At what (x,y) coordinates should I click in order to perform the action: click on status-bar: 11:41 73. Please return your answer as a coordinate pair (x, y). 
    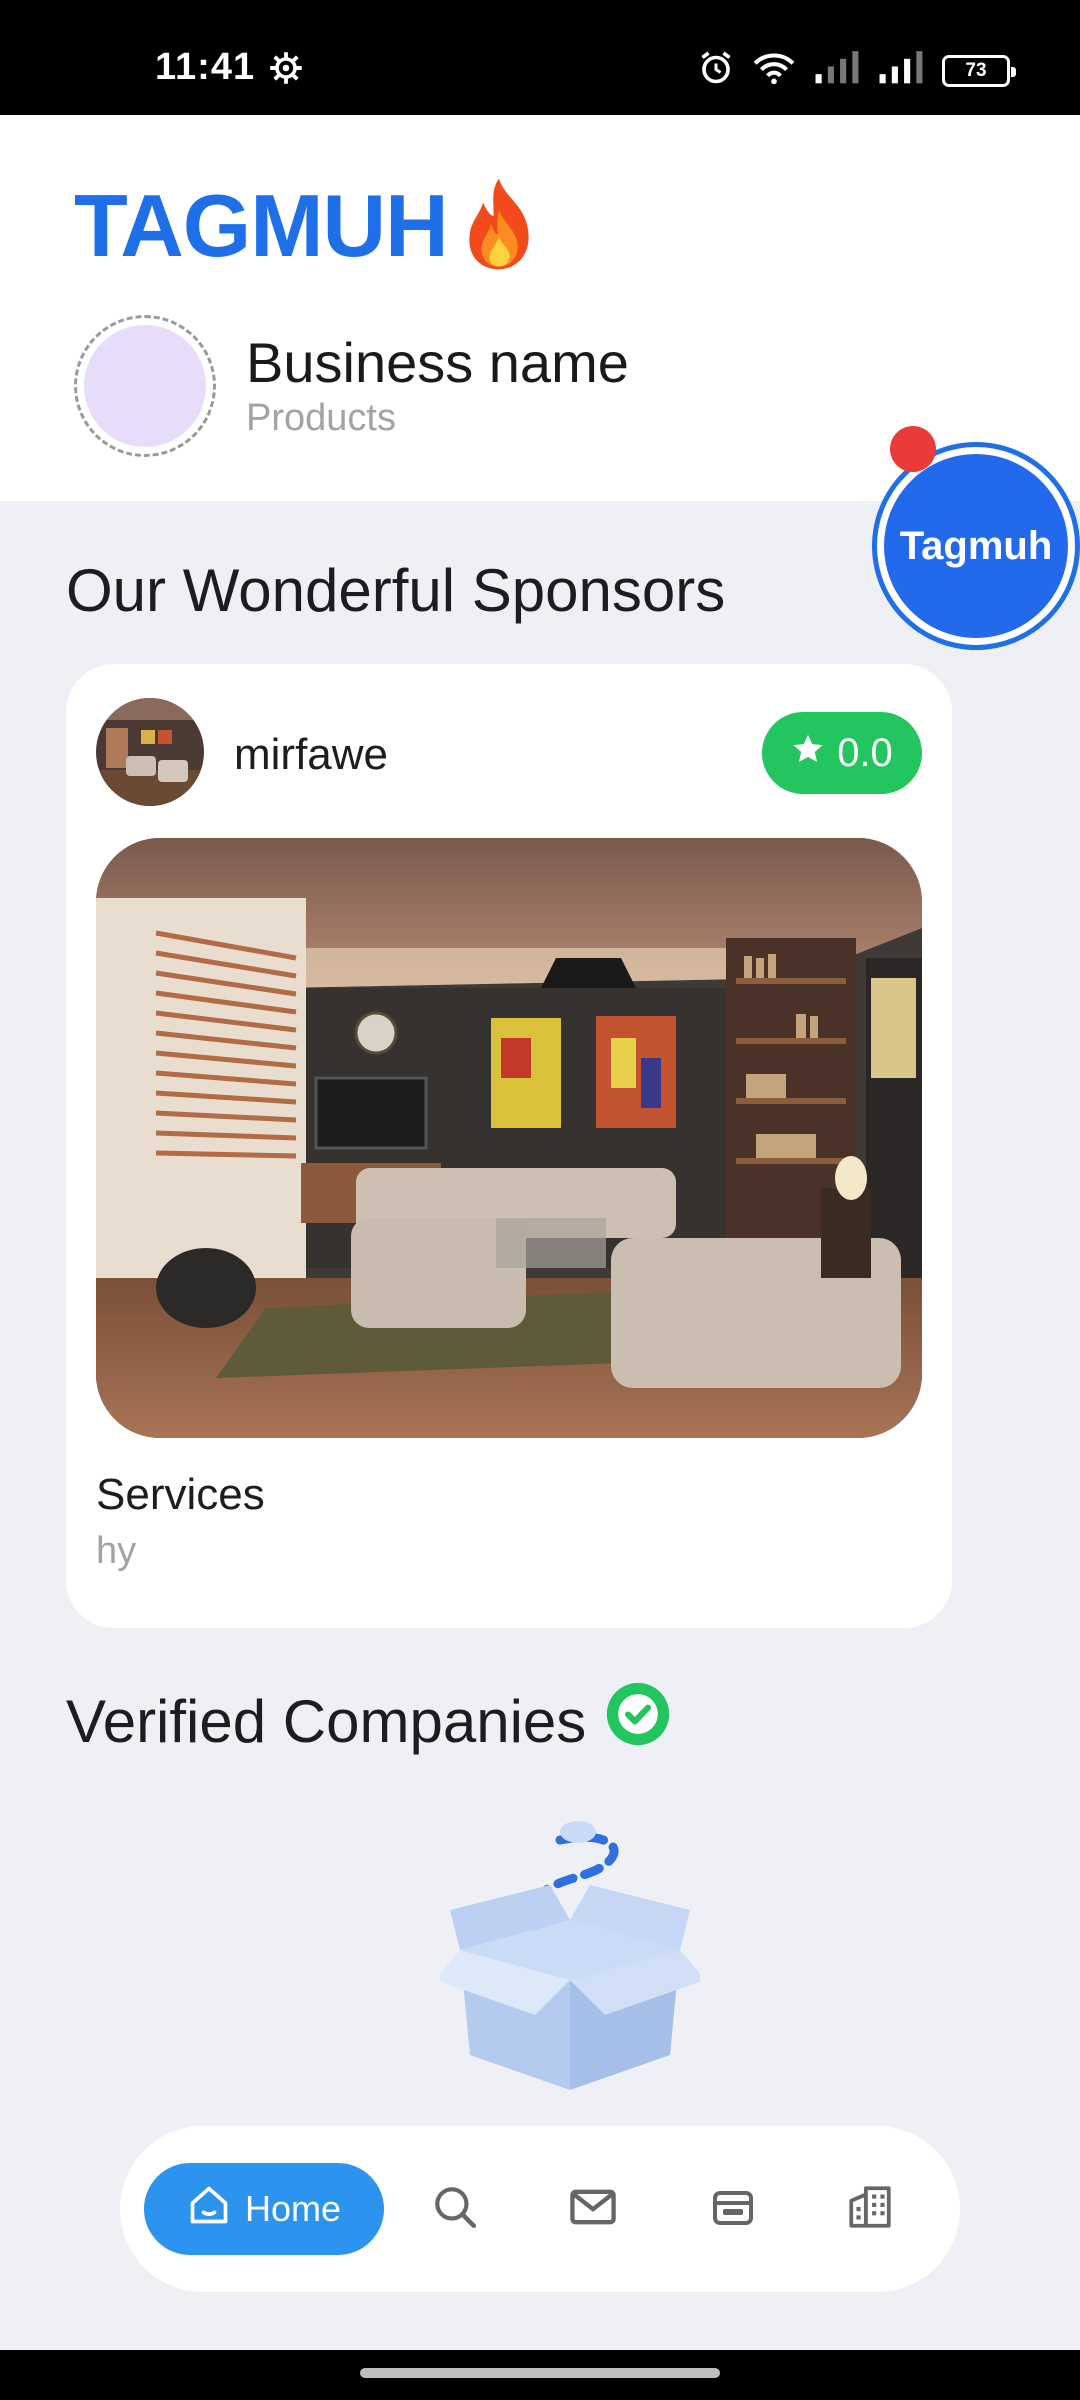
    Looking at the image, I should click on (540, 57).